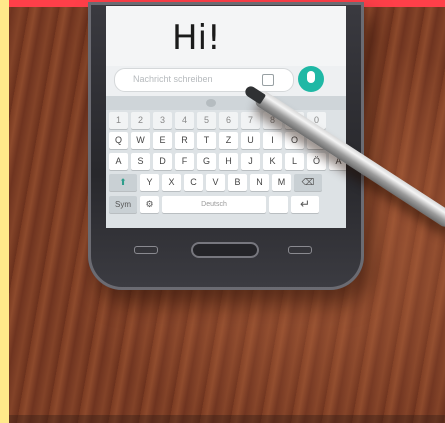 This screenshot has width=445, height=423. Describe the element at coordinates (217, 140) in the screenshot. I see `letter-row-1: Q W E R T Z U I O P` at that location.